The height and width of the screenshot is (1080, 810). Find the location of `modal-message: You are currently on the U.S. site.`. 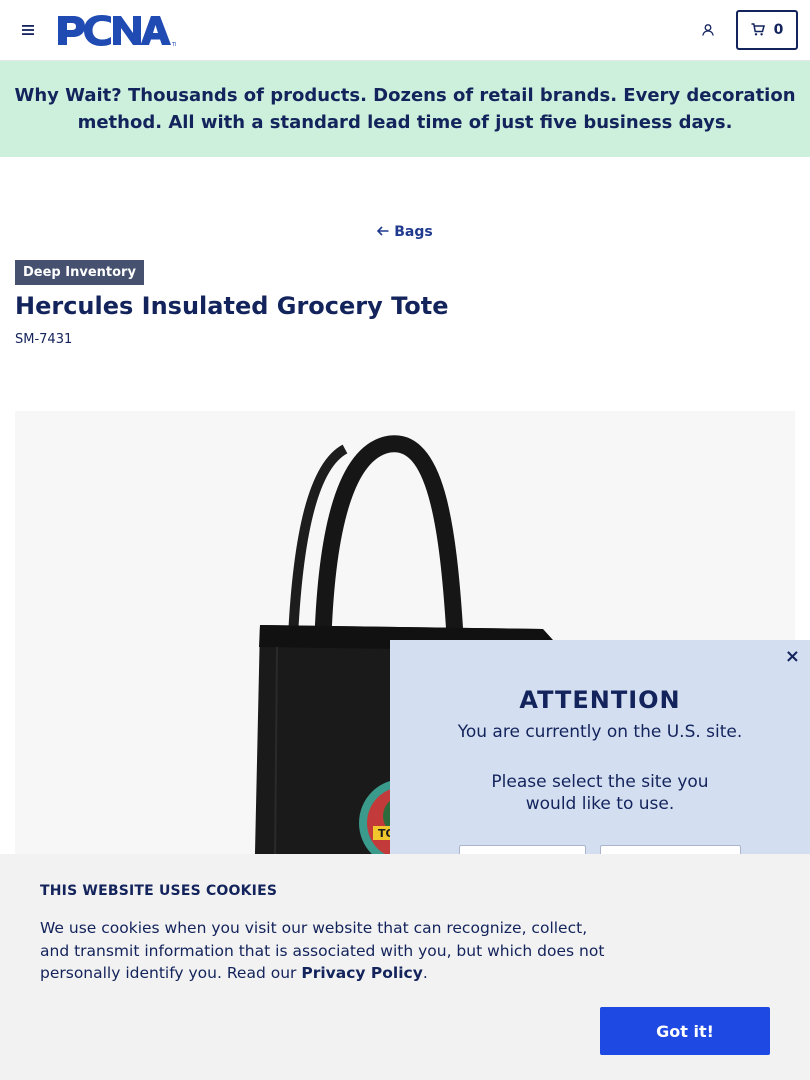

modal-message: You are currently on the U.S. site. is located at coordinates (600, 732).